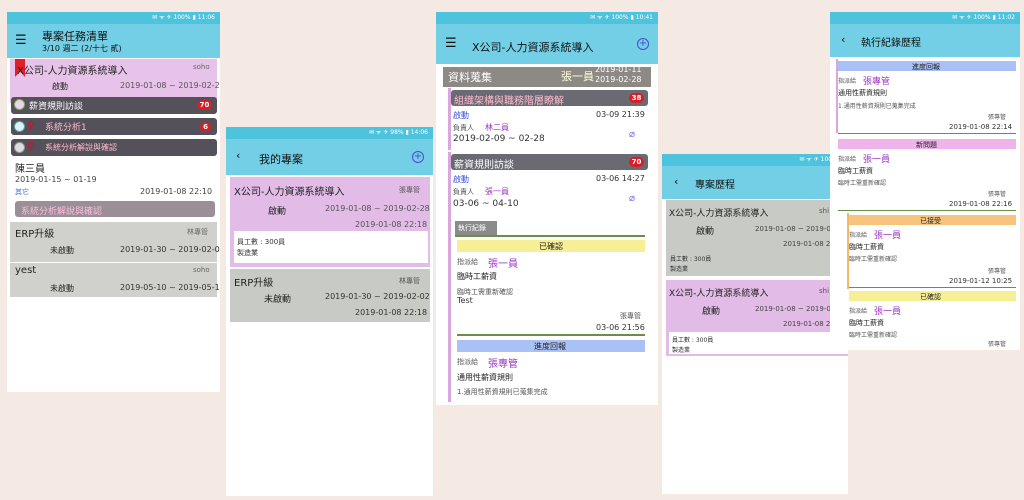  Describe the element at coordinates (56, 107) in the screenshot. I see `task-label: 薪資規則訪談` at that location.